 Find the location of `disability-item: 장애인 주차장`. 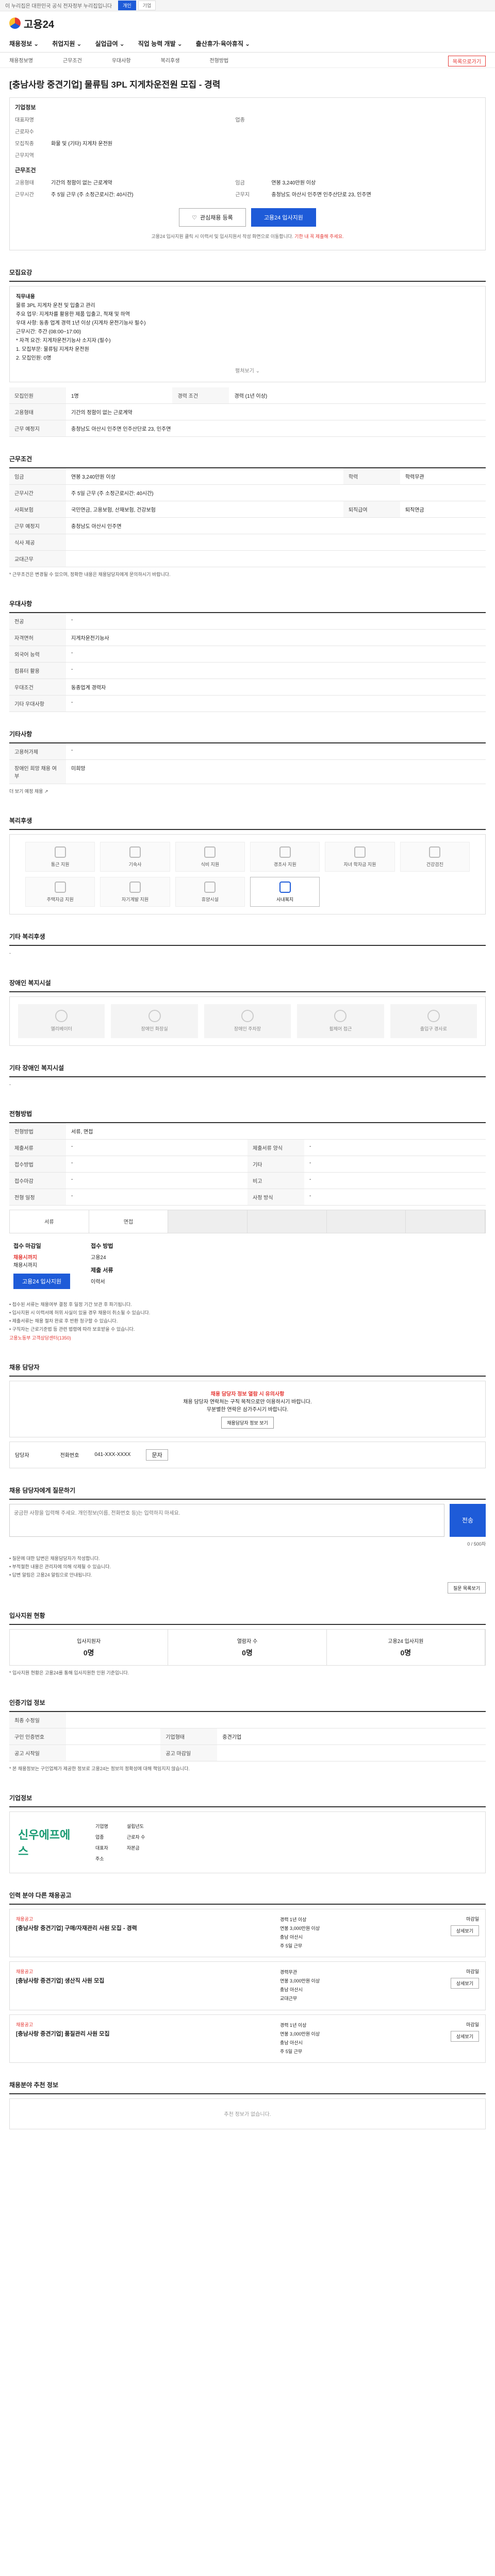

disability-item: 장애인 주차장 is located at coordinates (247, 1021).